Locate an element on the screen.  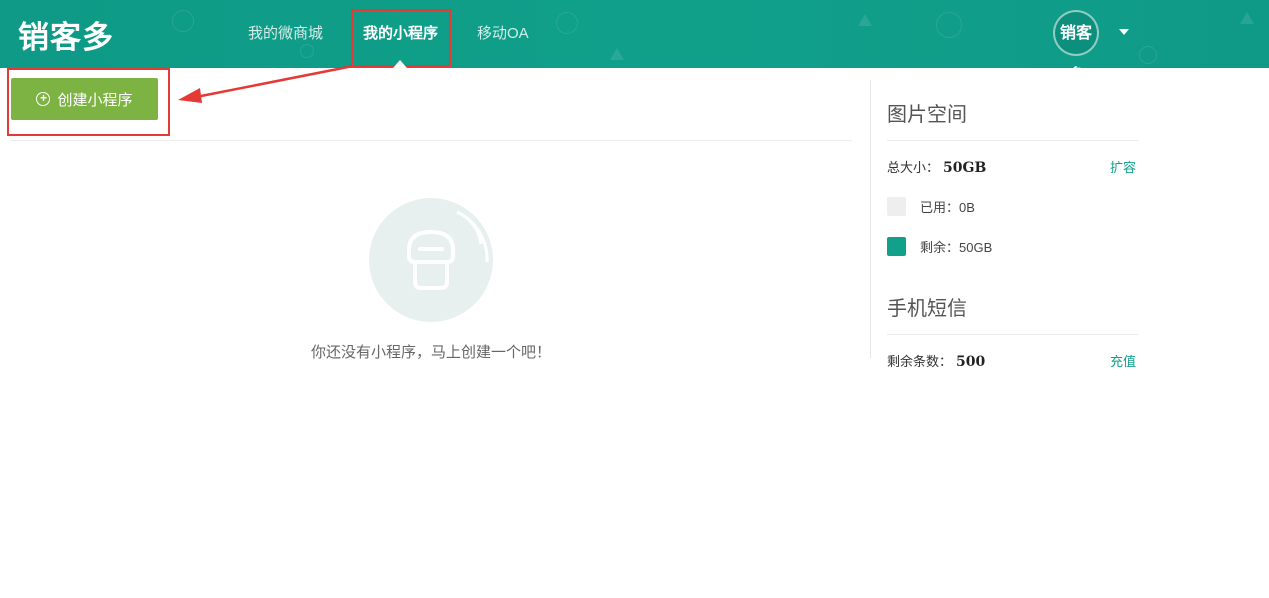
user-avatar: 销客多 is located at coordinates (1076, 39).